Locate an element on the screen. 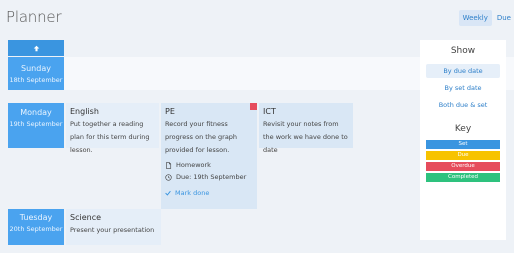  mark-done-button: Mark done is located at coordinates (209, 193).